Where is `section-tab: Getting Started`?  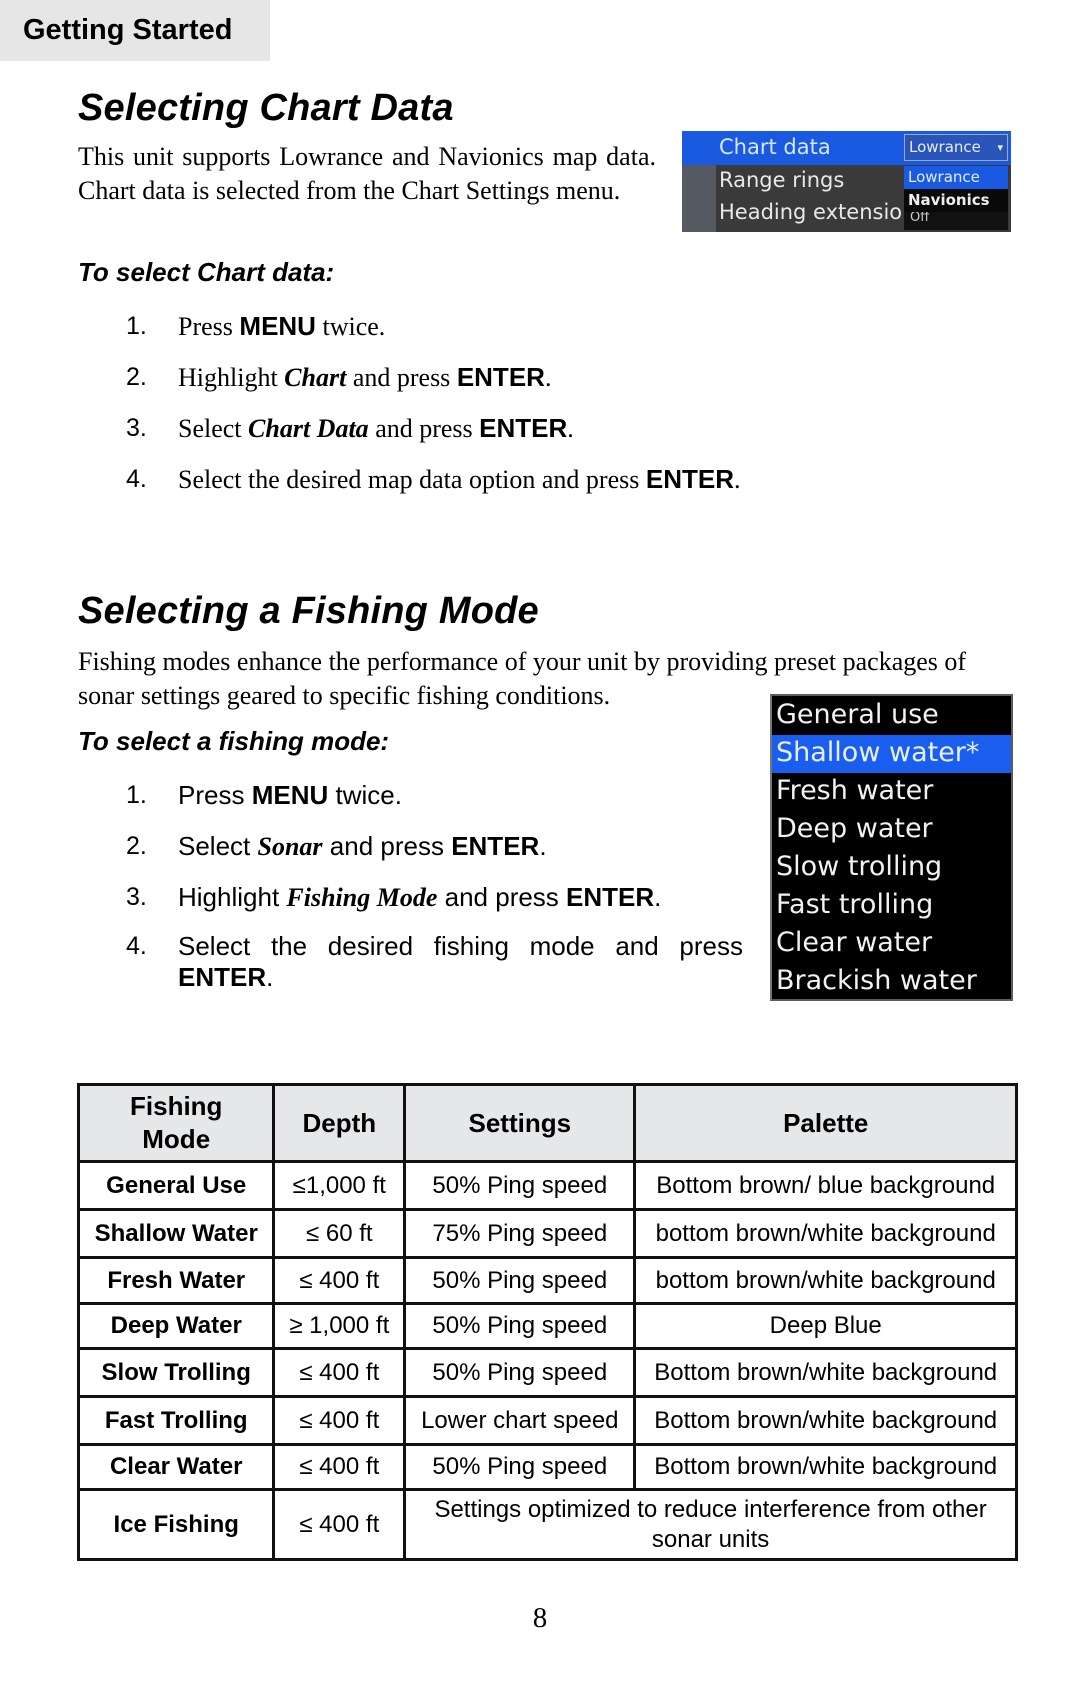
section-tab: Getting Started is located at coordinates (135, 30).